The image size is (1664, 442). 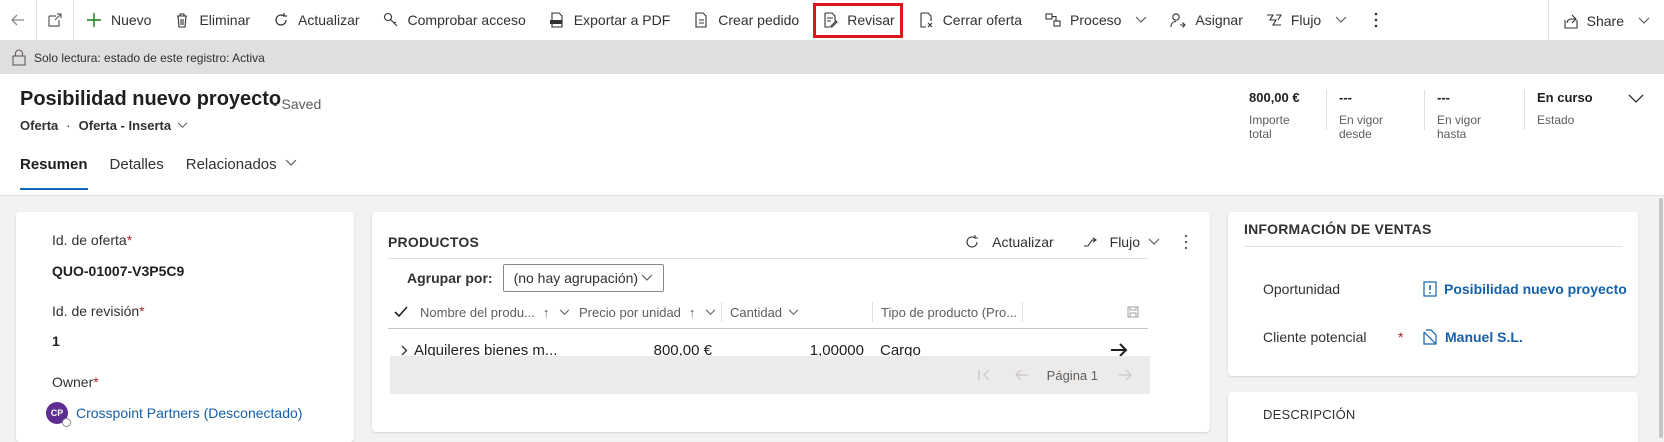 I want to click on process-button: Proceso, so click(x=1095, y=20).